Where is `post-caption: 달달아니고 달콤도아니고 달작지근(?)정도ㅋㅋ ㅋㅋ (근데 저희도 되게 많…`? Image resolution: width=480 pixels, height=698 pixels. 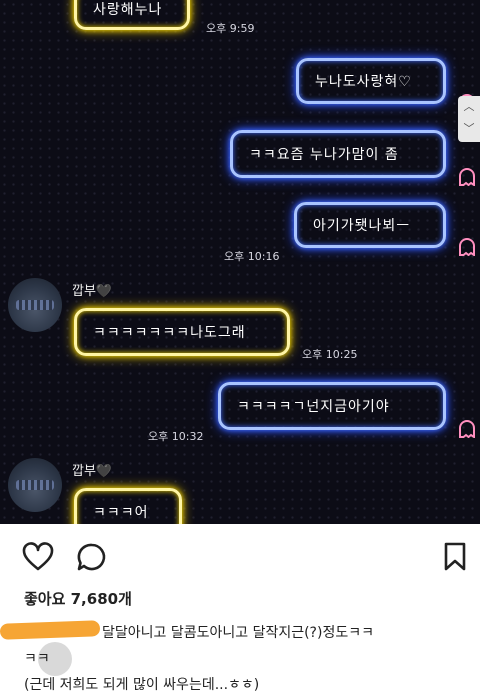
post-caption: 달달아니고 달콤도아니고 달작지근(?)정도ㅋㅋ ㅋㅋ (근데 저희도 되게 많… is located at coordinates (249, 659).